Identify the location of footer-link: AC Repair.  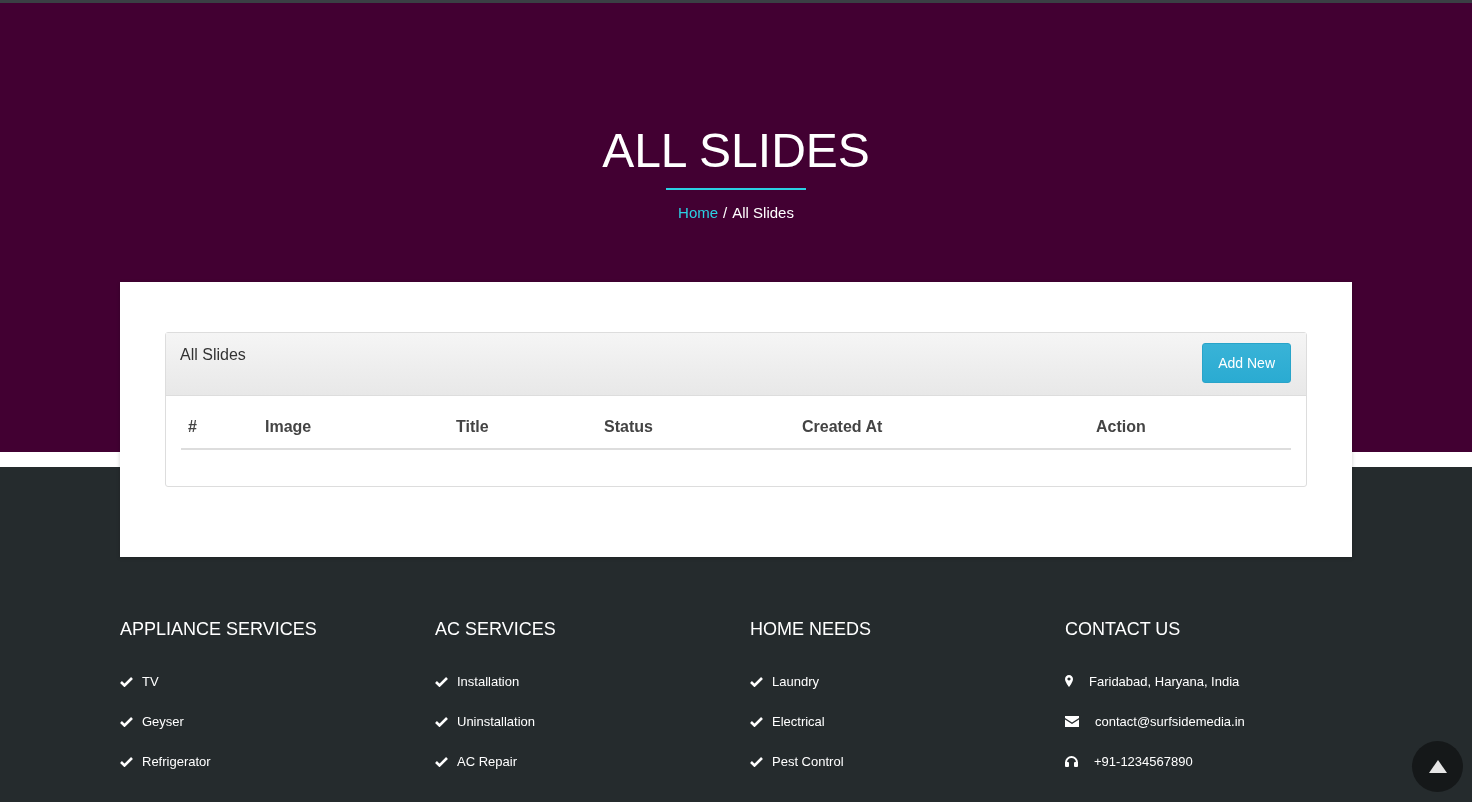
(487, 761).